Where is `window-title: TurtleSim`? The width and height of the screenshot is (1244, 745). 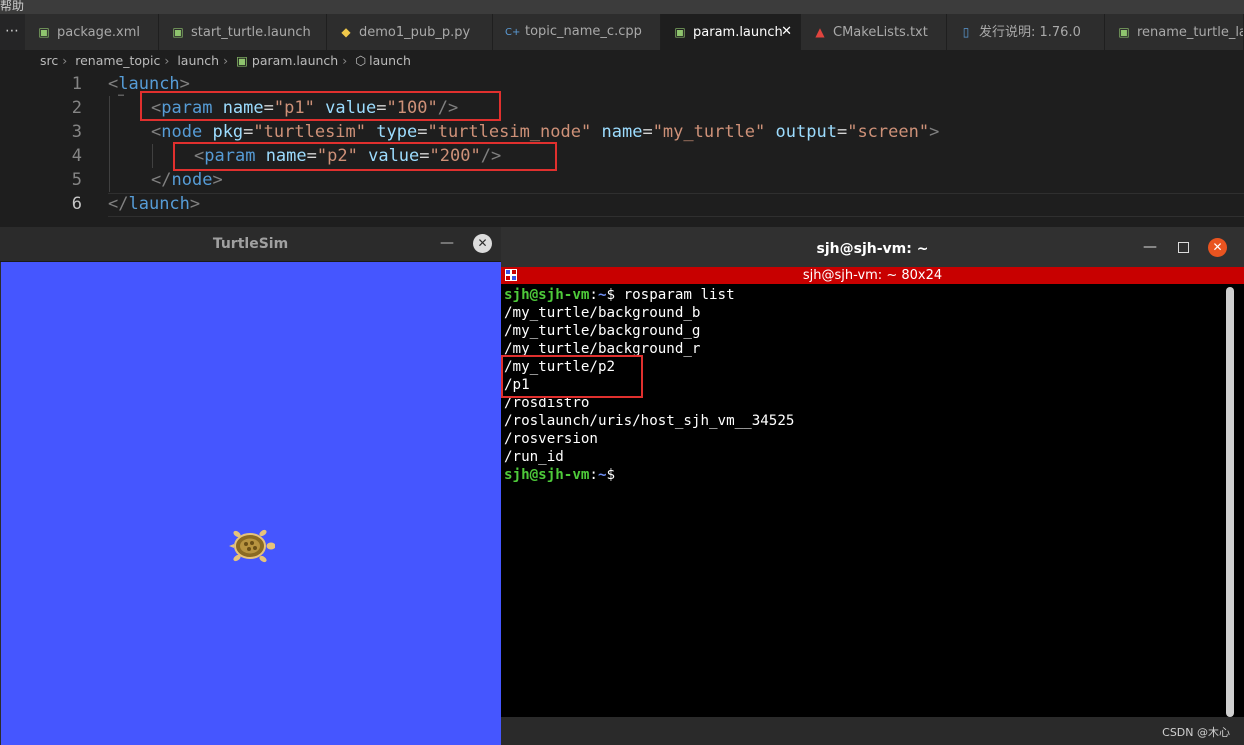 window-title: TurtleSim is located at coordinates (250, 244).